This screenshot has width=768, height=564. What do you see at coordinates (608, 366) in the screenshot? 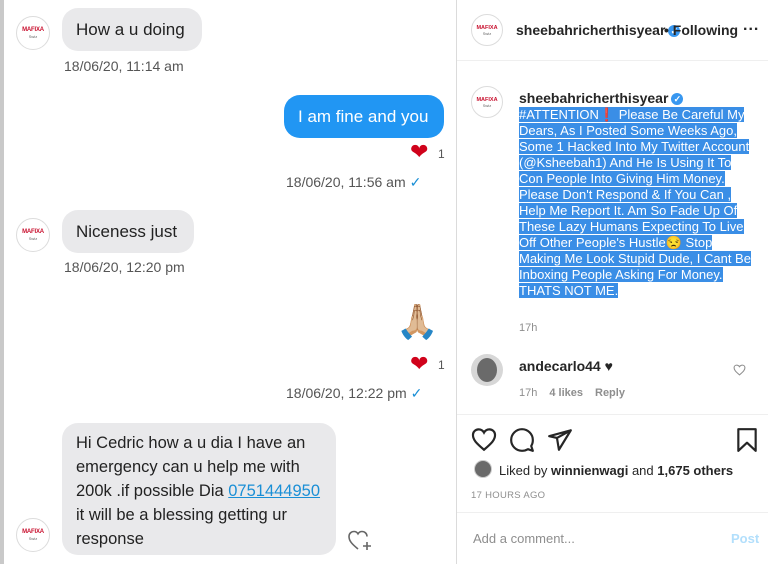
I see `comment-text: ♥` at bounding box center [608, 366].